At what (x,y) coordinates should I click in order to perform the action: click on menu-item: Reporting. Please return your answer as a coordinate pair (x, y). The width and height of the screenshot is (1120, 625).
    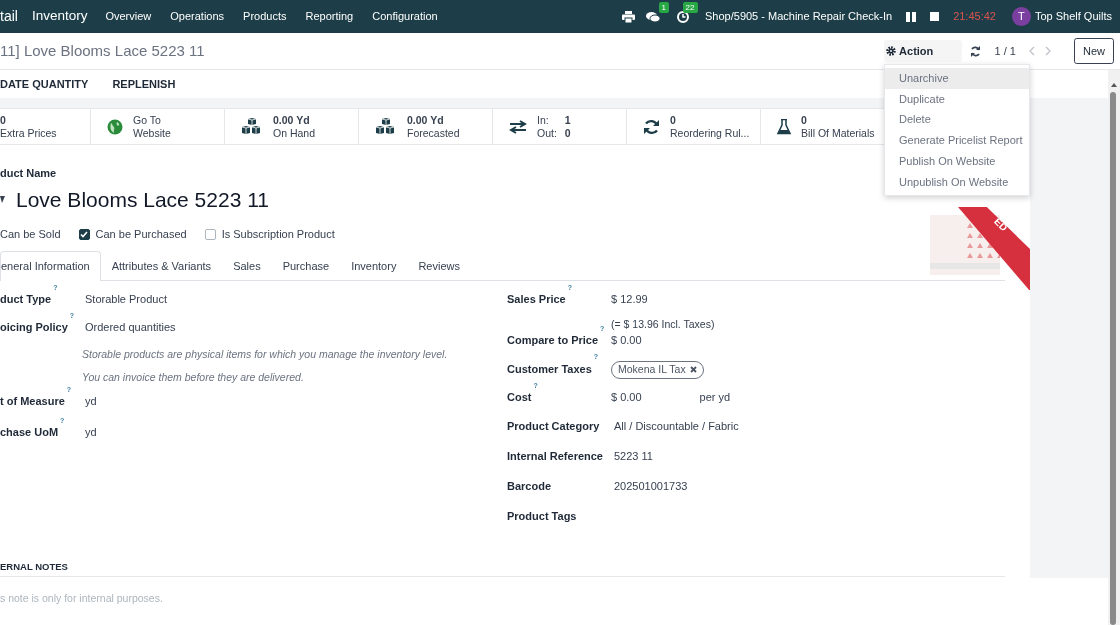
    Looking at the image, I should click on (329, 16).